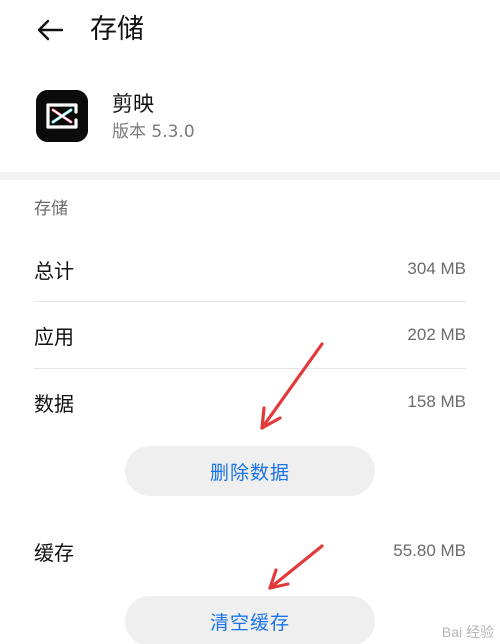  Describe the element at coordinates (250, 31) in the screenshot. I see `top-bar: 存储` at that location.